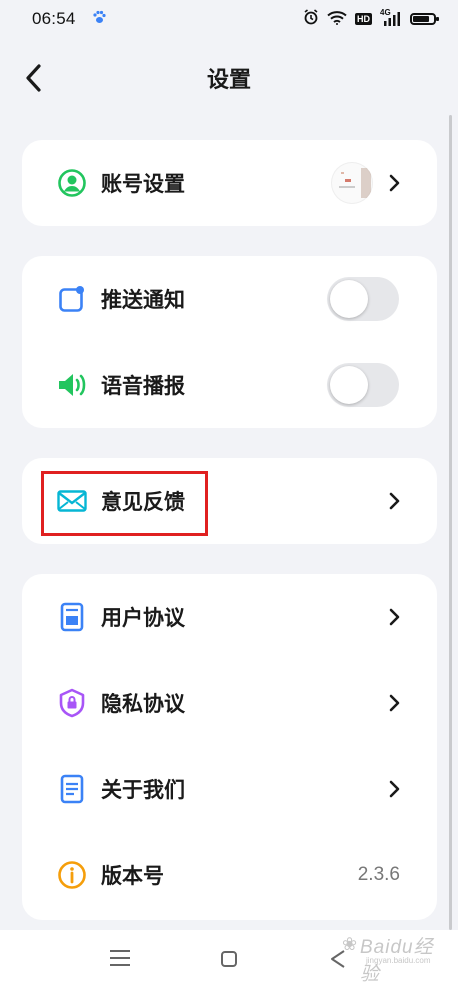  I want to click on speaker-icon, so click(72, 385).